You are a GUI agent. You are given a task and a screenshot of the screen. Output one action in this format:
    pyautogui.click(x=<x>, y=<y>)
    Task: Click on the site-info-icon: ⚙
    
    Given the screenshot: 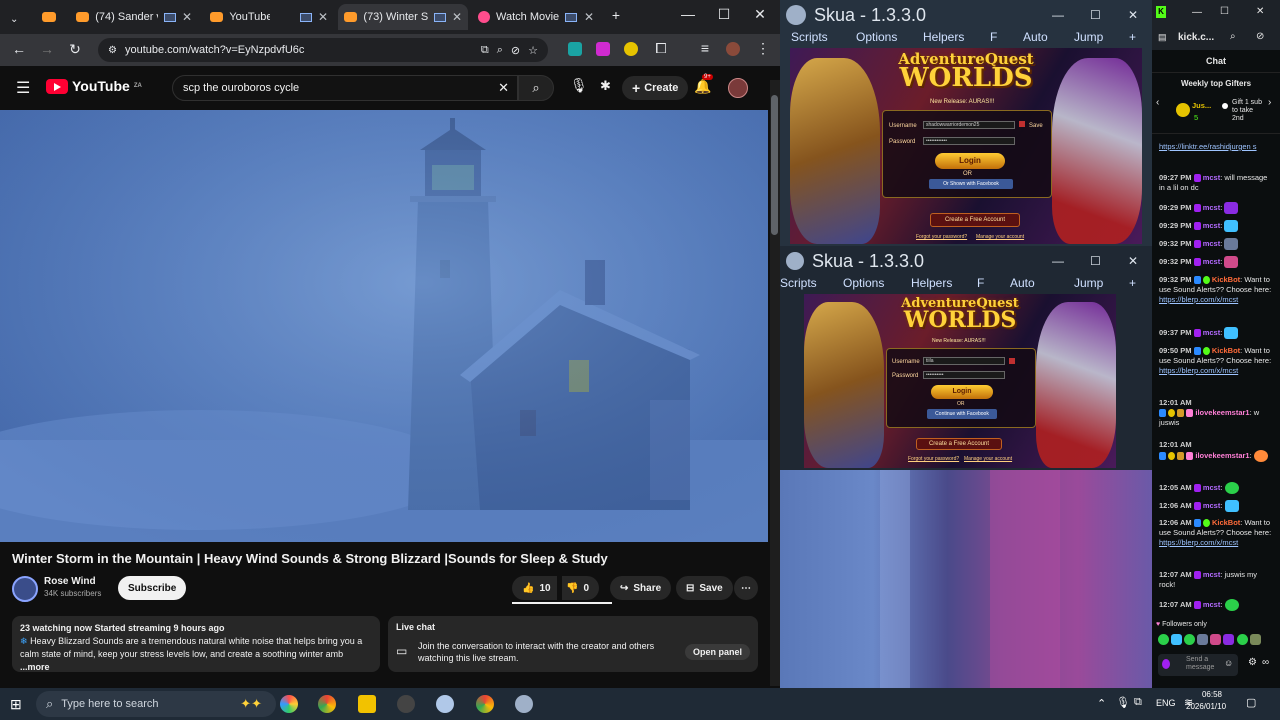 What is the action you would take?
    pyautogui.click(x=112, y=50)
    